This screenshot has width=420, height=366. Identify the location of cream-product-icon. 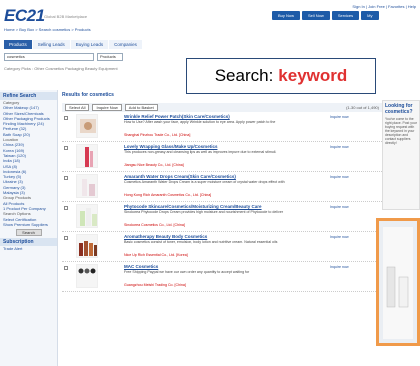
(88, 187).